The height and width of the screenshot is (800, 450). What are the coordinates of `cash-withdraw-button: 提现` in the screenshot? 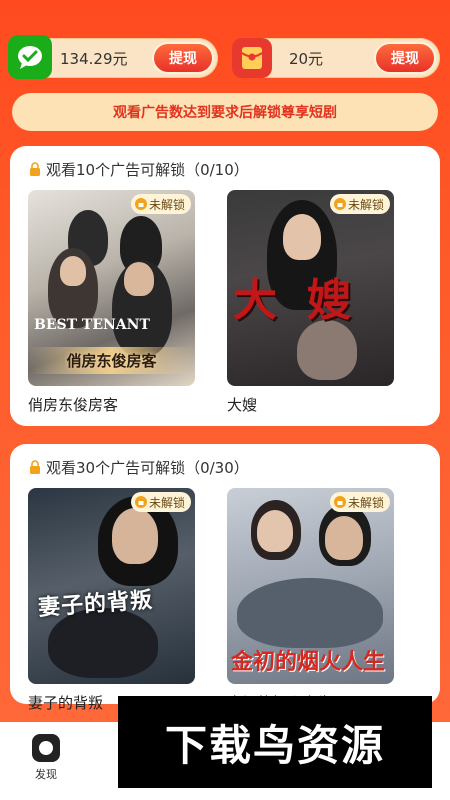 It's located at (183, 58).